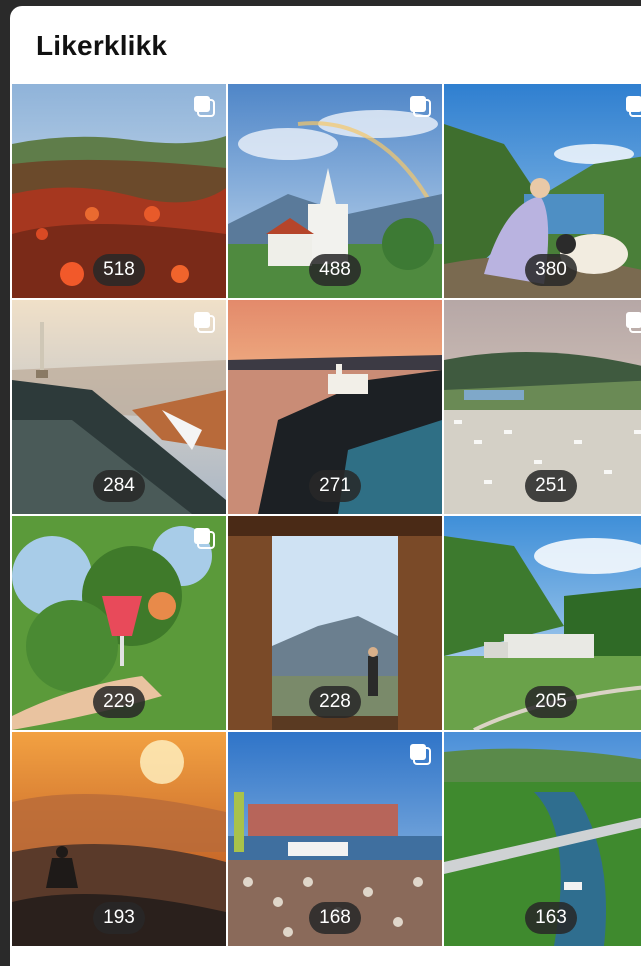 The image size is (641, 966). Describe the element at coordinates (335, 839) in the screenshot. I see `photo-tile-harbour: 168` at that location.